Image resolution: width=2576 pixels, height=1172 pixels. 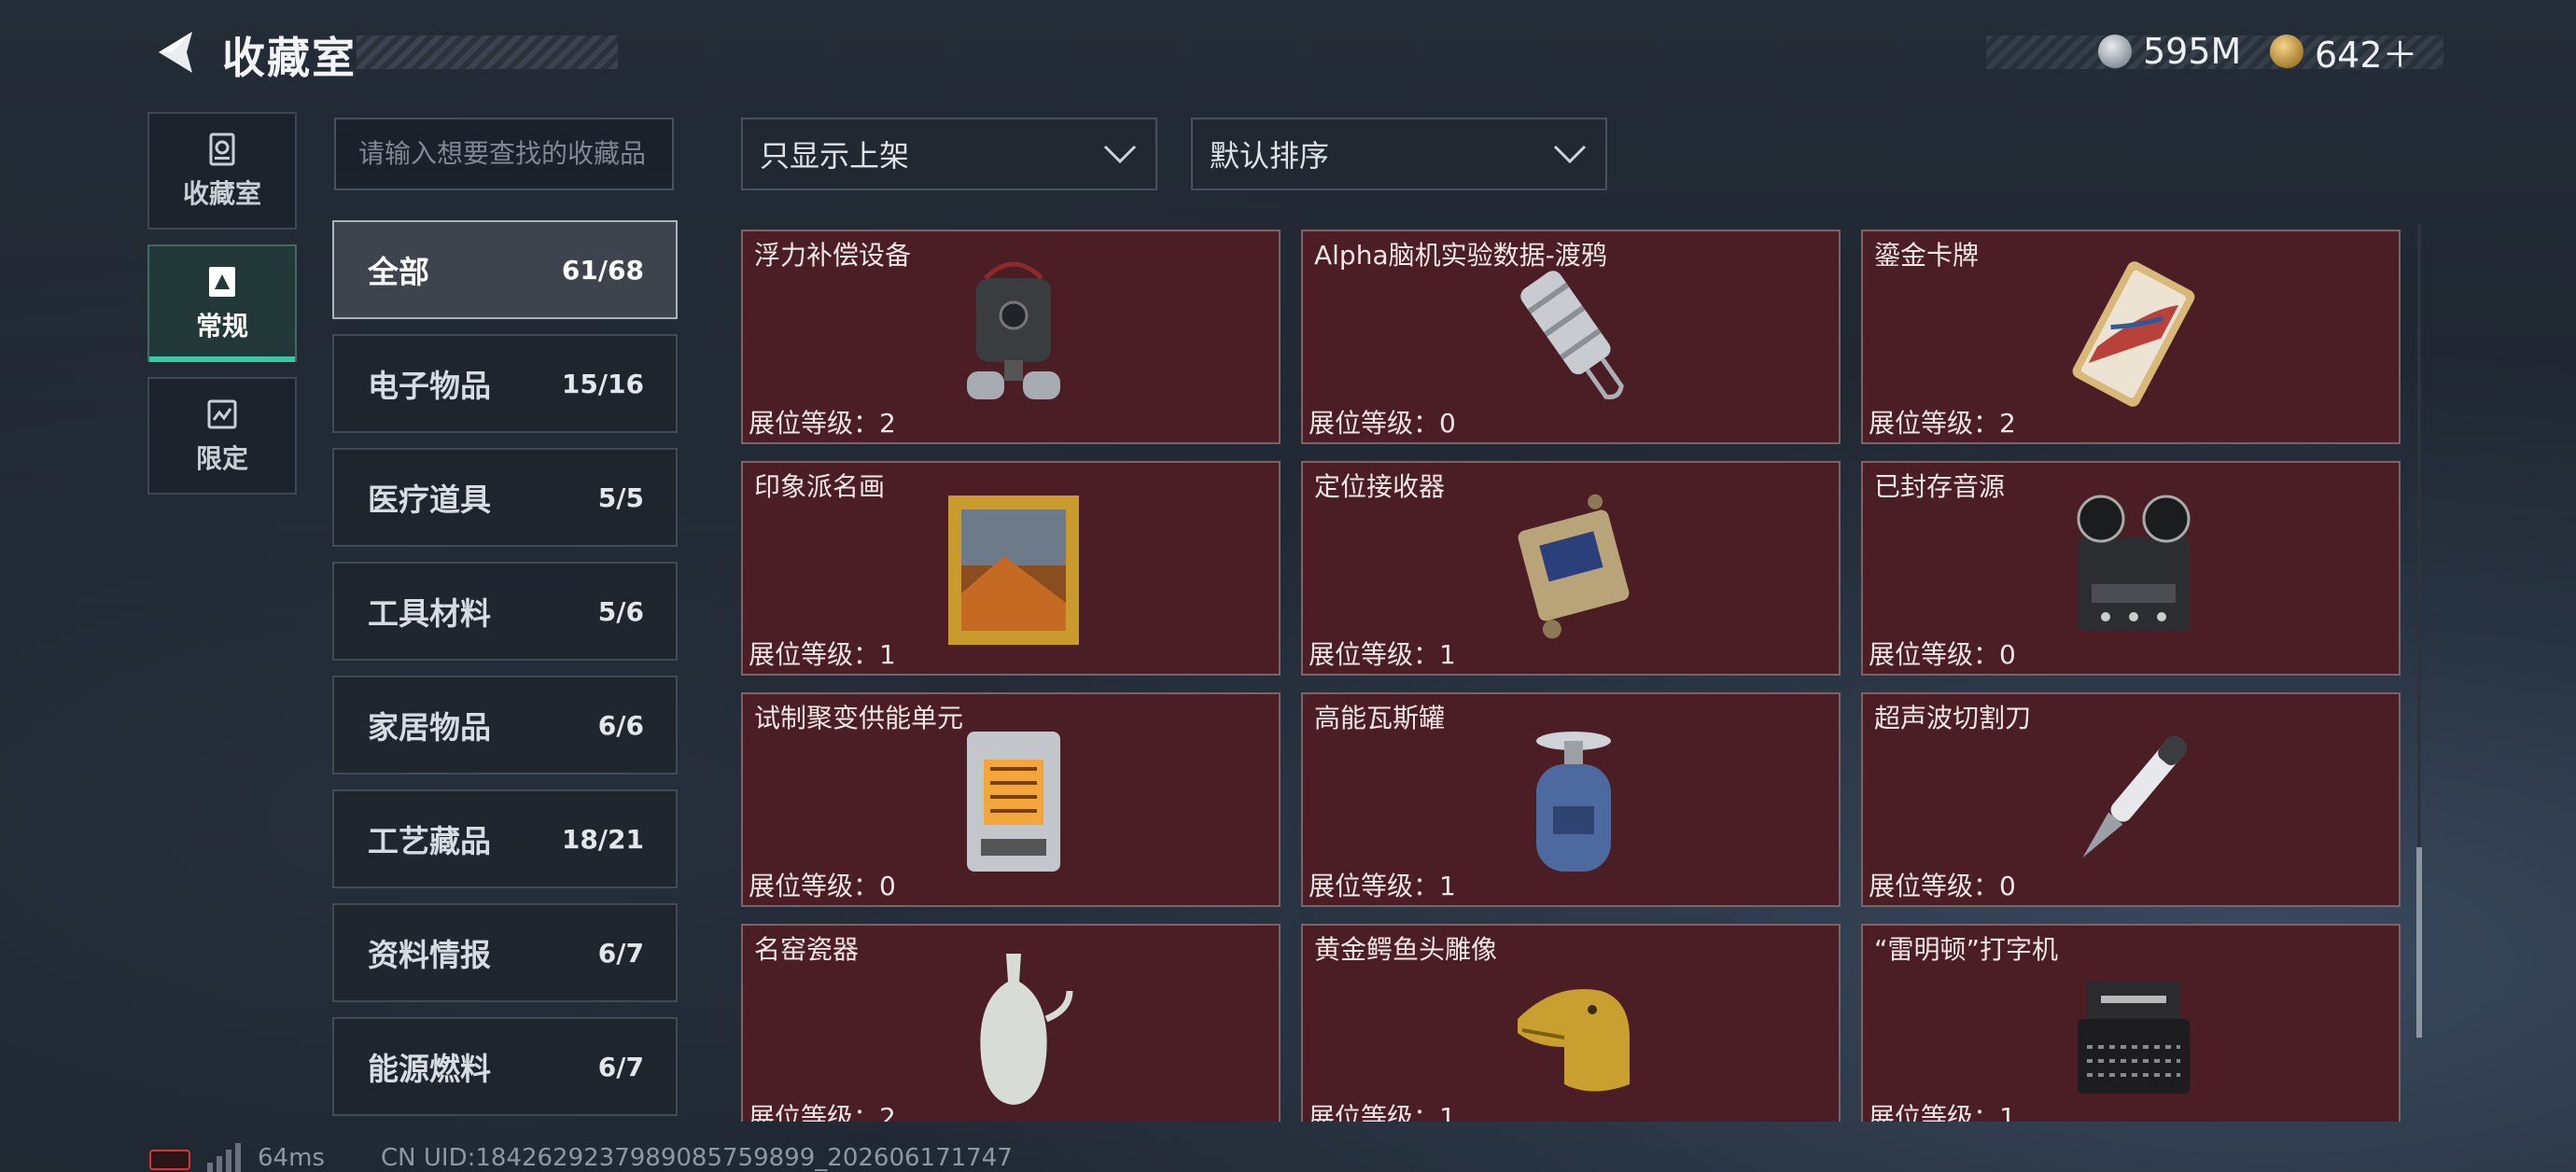 I want to click on sort-dropdown-value: 默认排序, so click(x=1270, y=156).